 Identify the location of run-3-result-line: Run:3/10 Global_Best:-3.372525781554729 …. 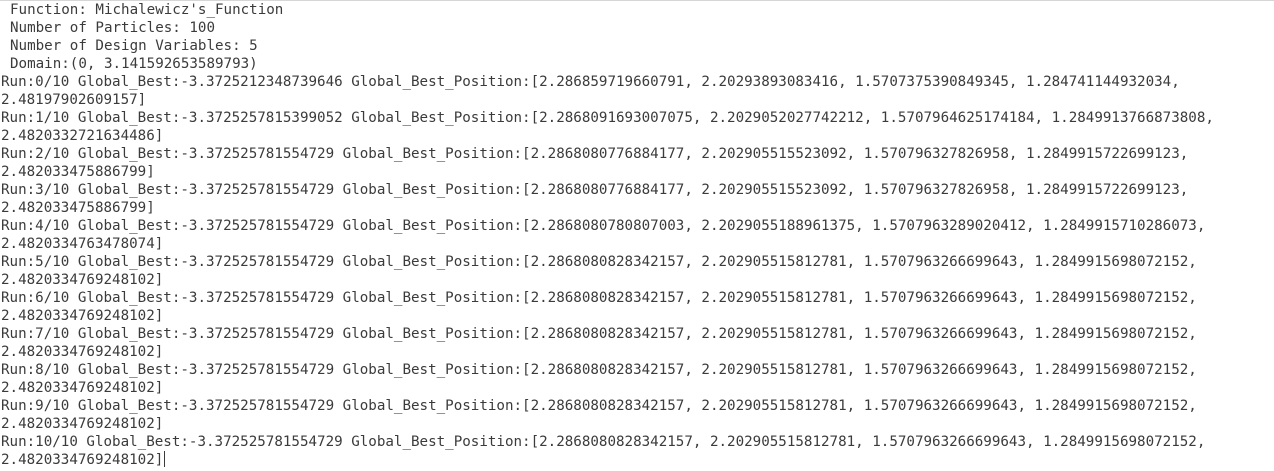
(595, 190).